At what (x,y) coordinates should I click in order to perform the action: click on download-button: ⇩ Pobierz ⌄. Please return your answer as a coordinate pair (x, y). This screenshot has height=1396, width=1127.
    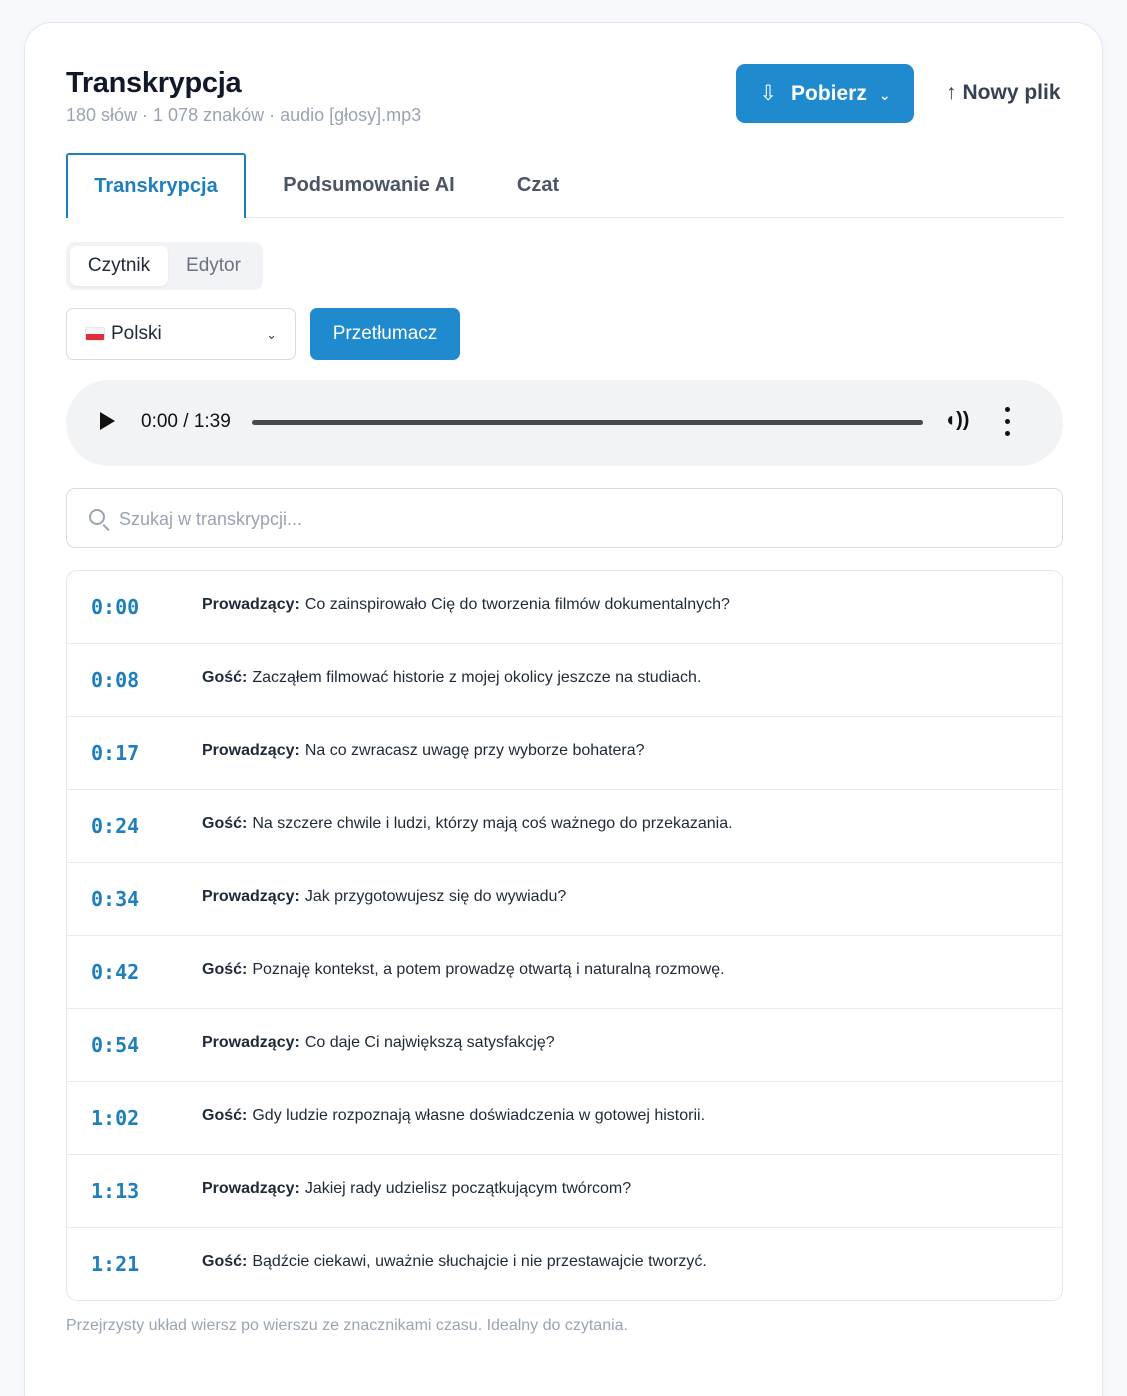
    Looking at the image, I should click on (825, 93).